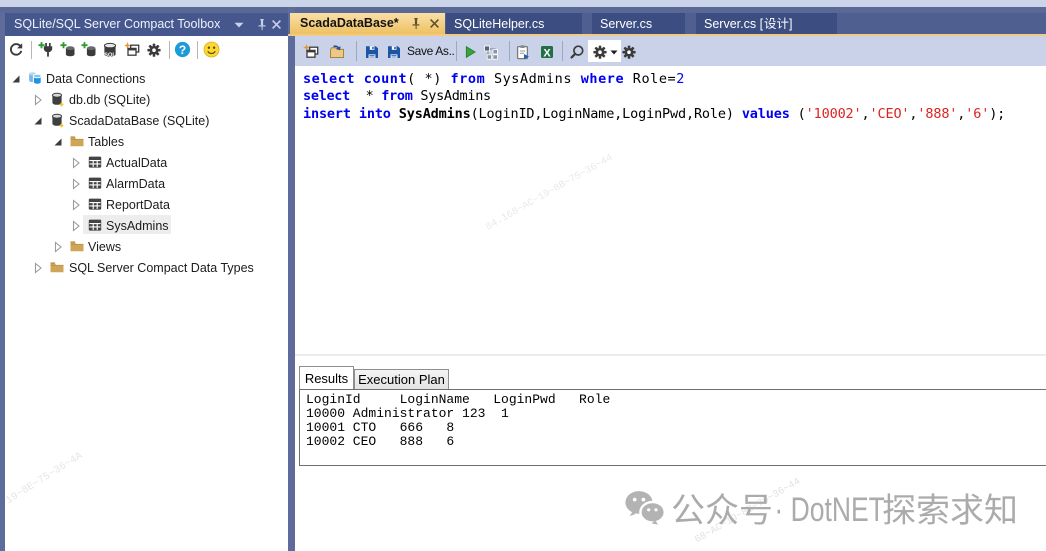  Describe the element at coordinates (154, 50) in the screenshot. I see `settings-button` at that location.